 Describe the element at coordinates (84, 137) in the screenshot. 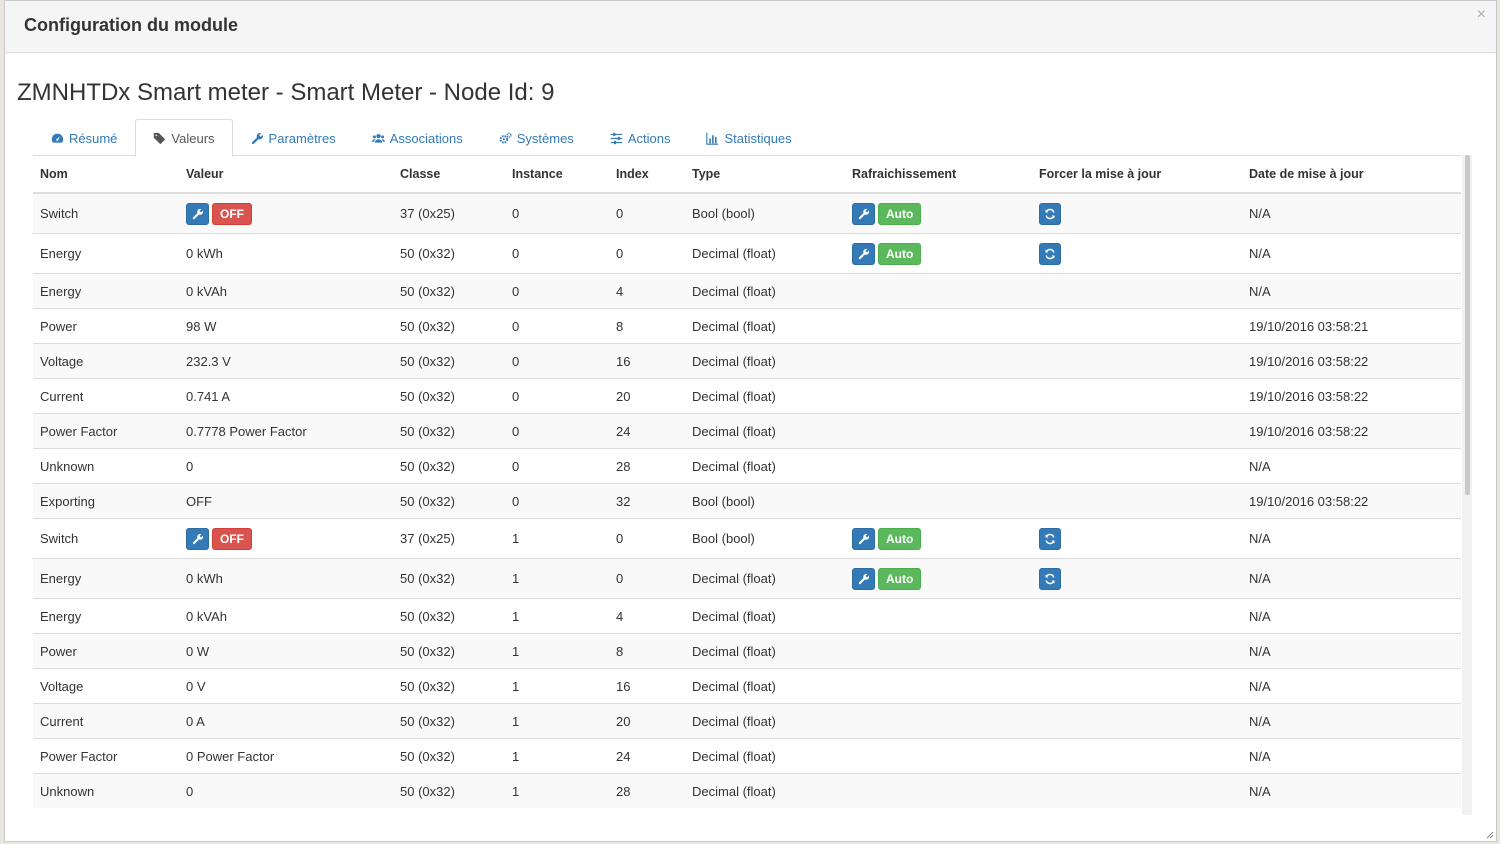

I see `tab-resume: Résumé` at that location.